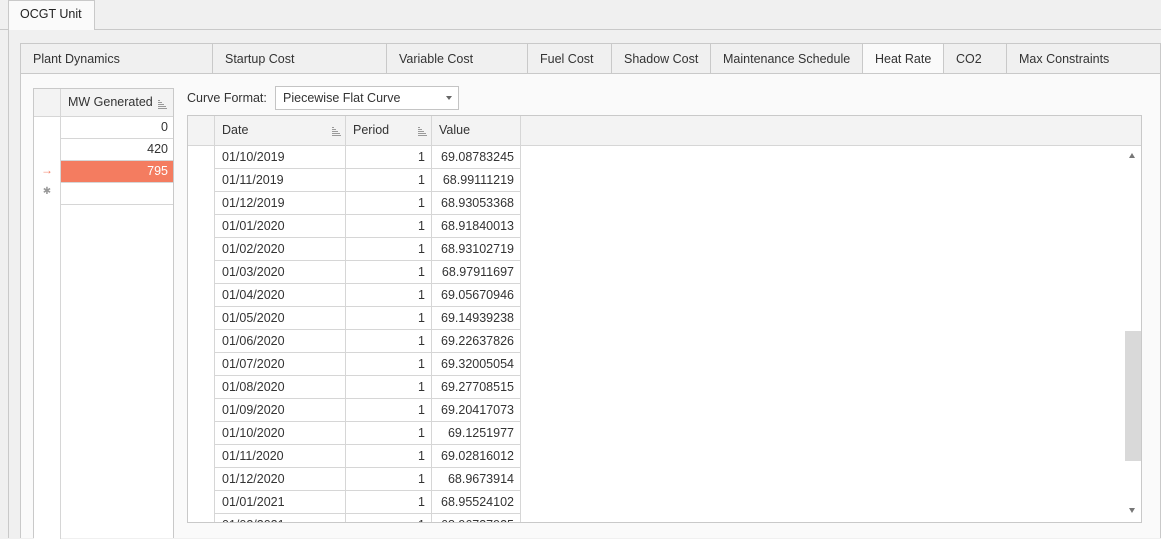 The height and width of the screenshot is (539, 1161). I want to click on tab-startup-cost: Startup Cost, so click(299, 58).